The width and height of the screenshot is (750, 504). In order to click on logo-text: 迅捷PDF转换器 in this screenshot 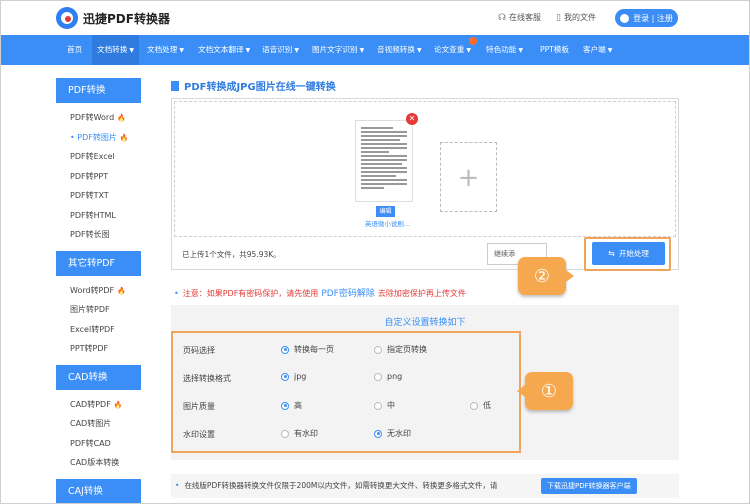, I will do `click(126, 18)`.